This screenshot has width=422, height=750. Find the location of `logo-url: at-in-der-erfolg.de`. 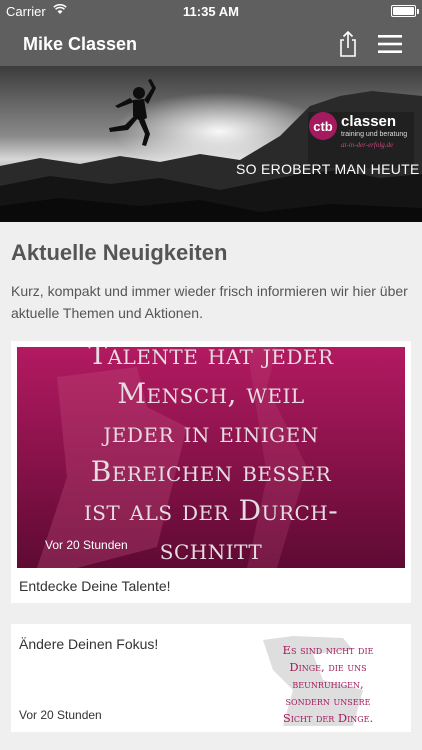

logo-url: at-in-der-erfolg.de is located at coordinates (367, 145).